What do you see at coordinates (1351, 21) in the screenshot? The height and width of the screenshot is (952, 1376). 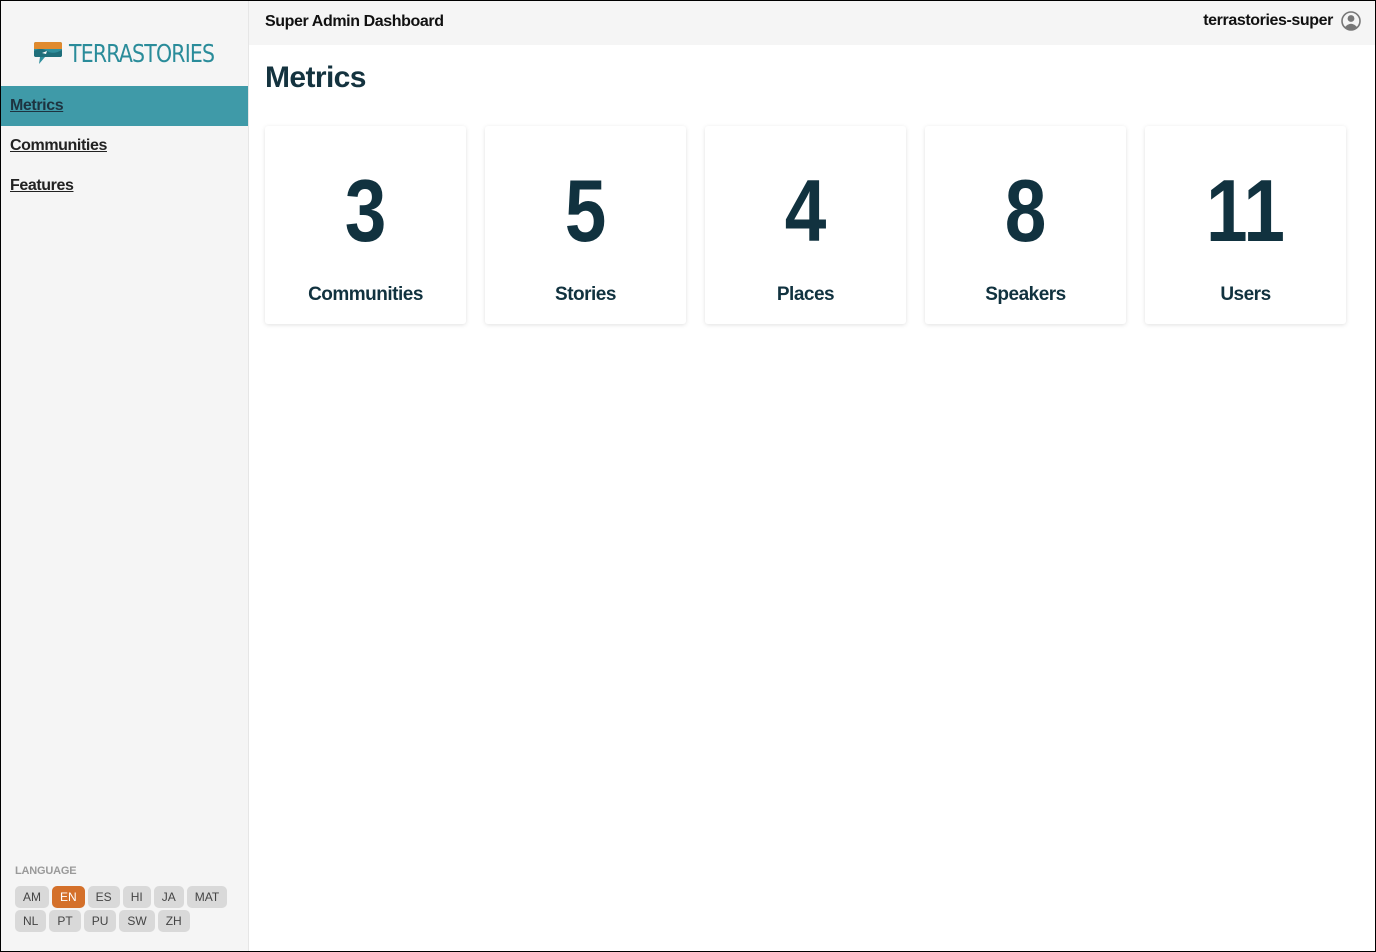 I see `user-avatar-icon` at bounding box center [1351, 21].